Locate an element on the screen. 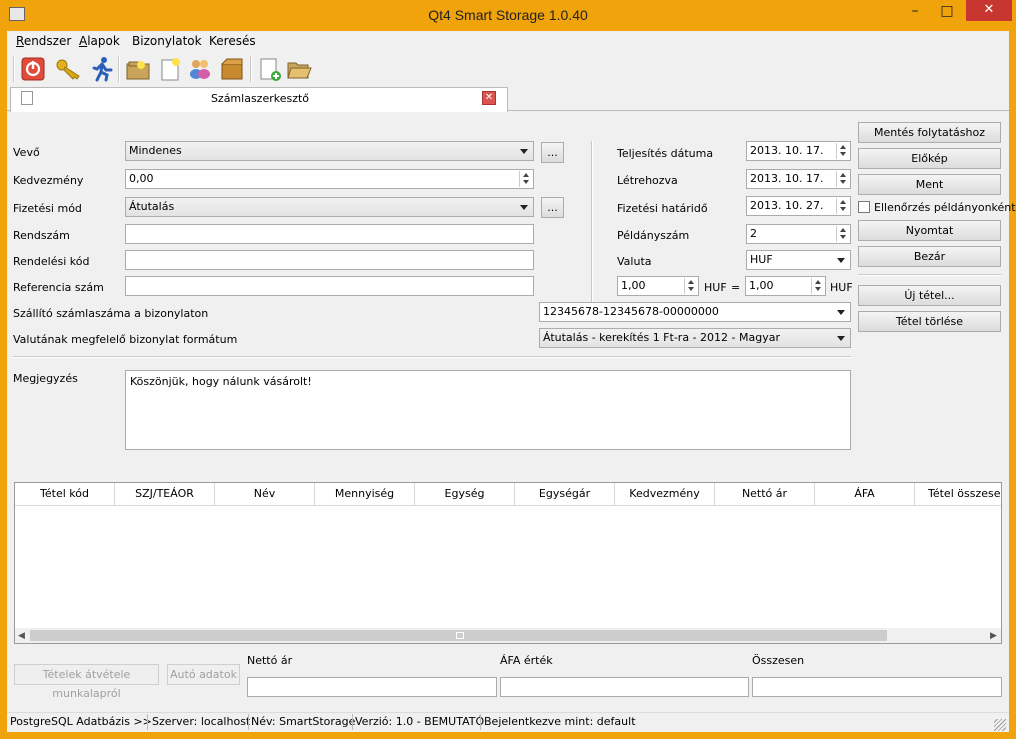  minimize-button: – is located at coordinates (915, 12).